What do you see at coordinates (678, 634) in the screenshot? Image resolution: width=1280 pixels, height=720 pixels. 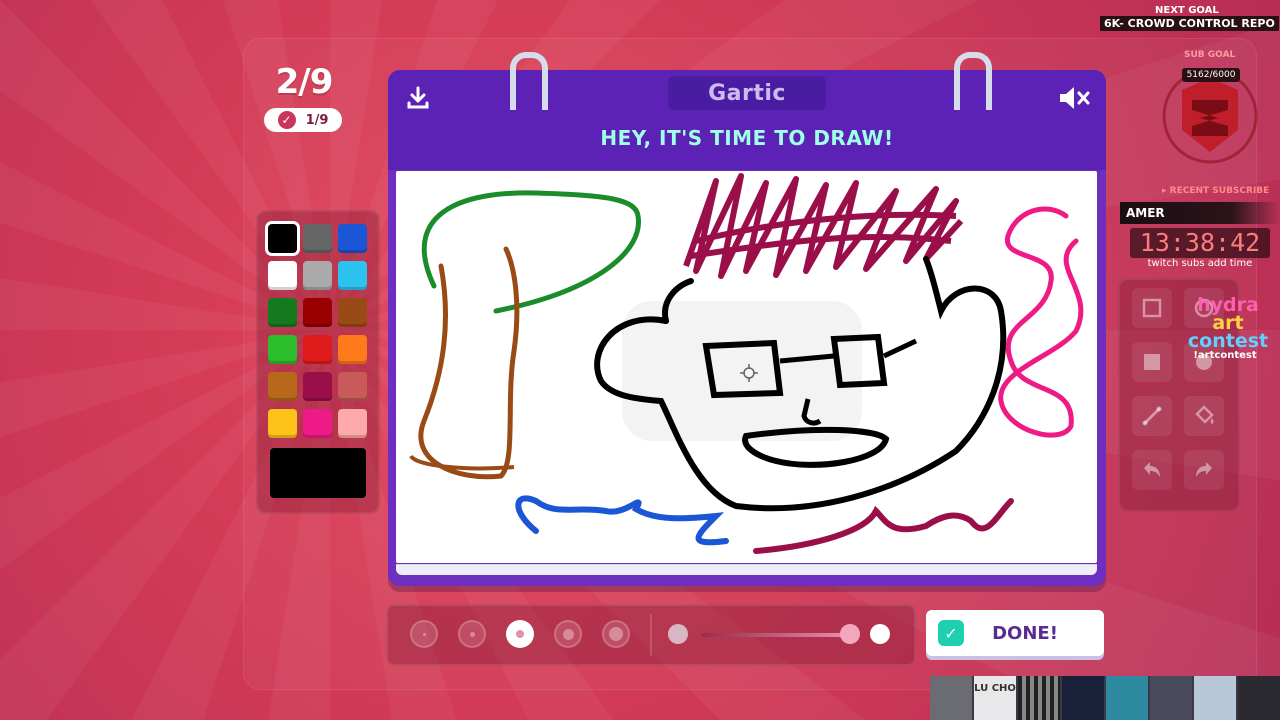 I see `opacity-min-dot` at bounding box center [678, 634].